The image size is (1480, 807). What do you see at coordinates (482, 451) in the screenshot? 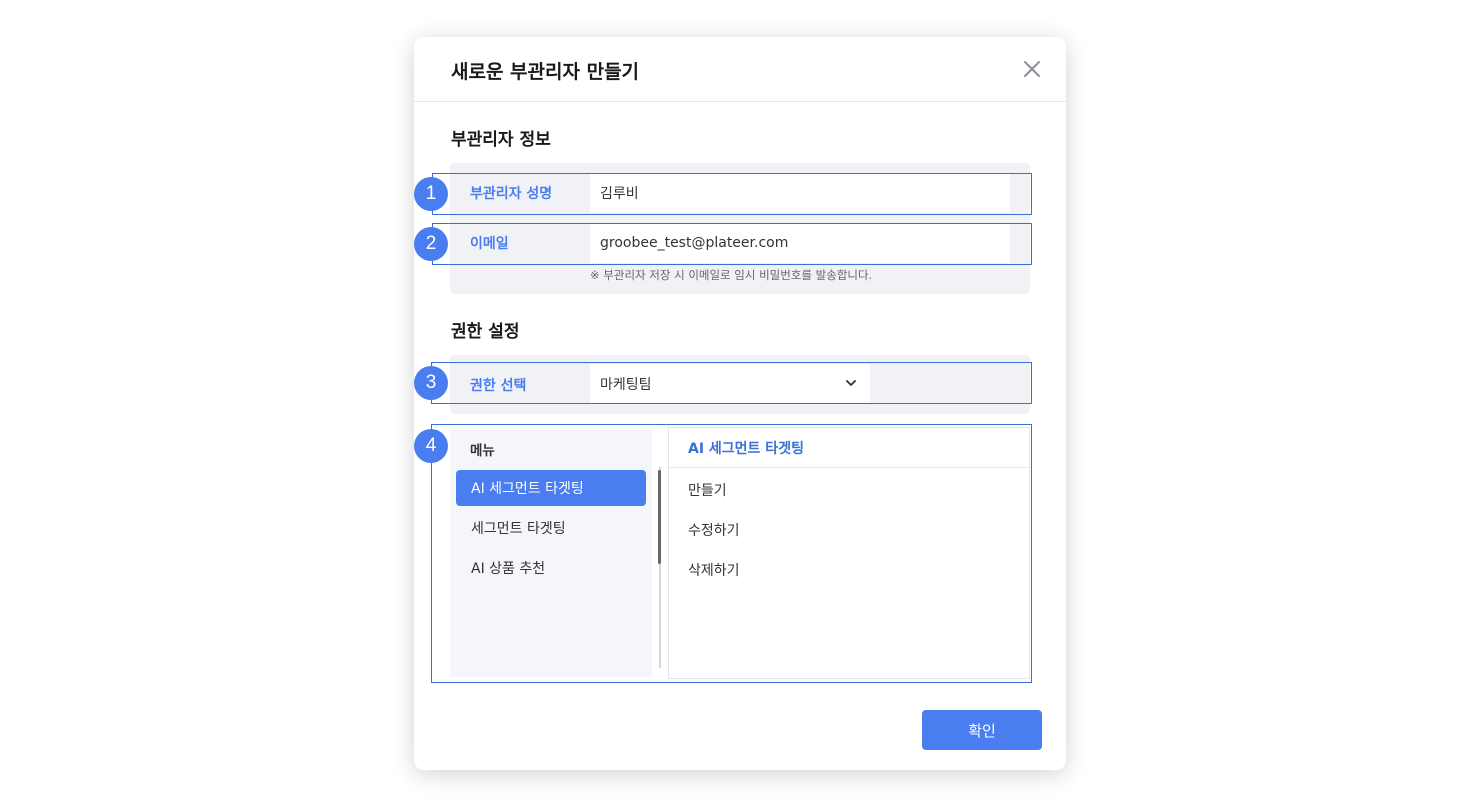
I see `menu-header: 메뉴` at bounding box center [482, 451].